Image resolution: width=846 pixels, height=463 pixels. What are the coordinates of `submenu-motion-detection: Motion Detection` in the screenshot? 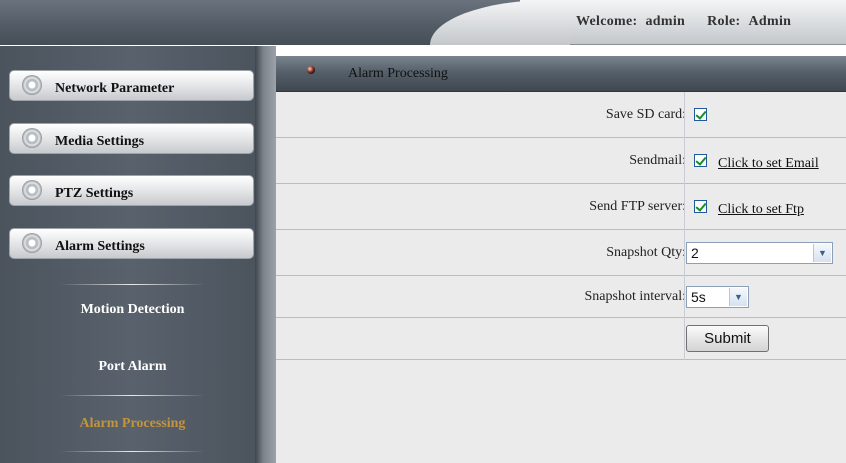 It's located at (132, 310).